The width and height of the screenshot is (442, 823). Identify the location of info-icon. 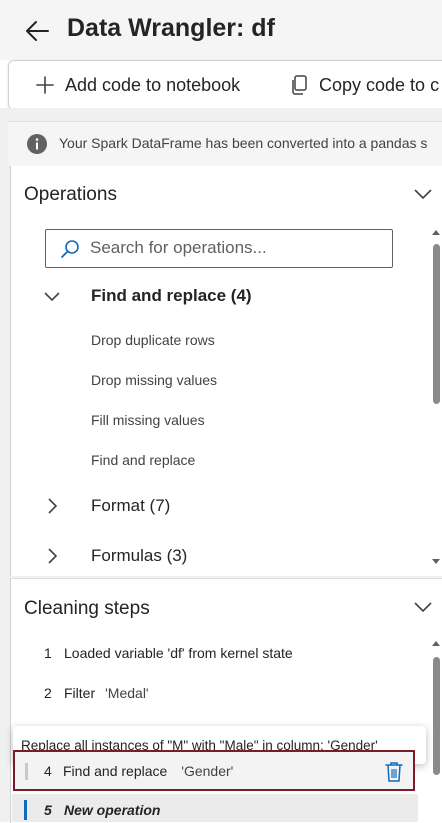
(37, 144).